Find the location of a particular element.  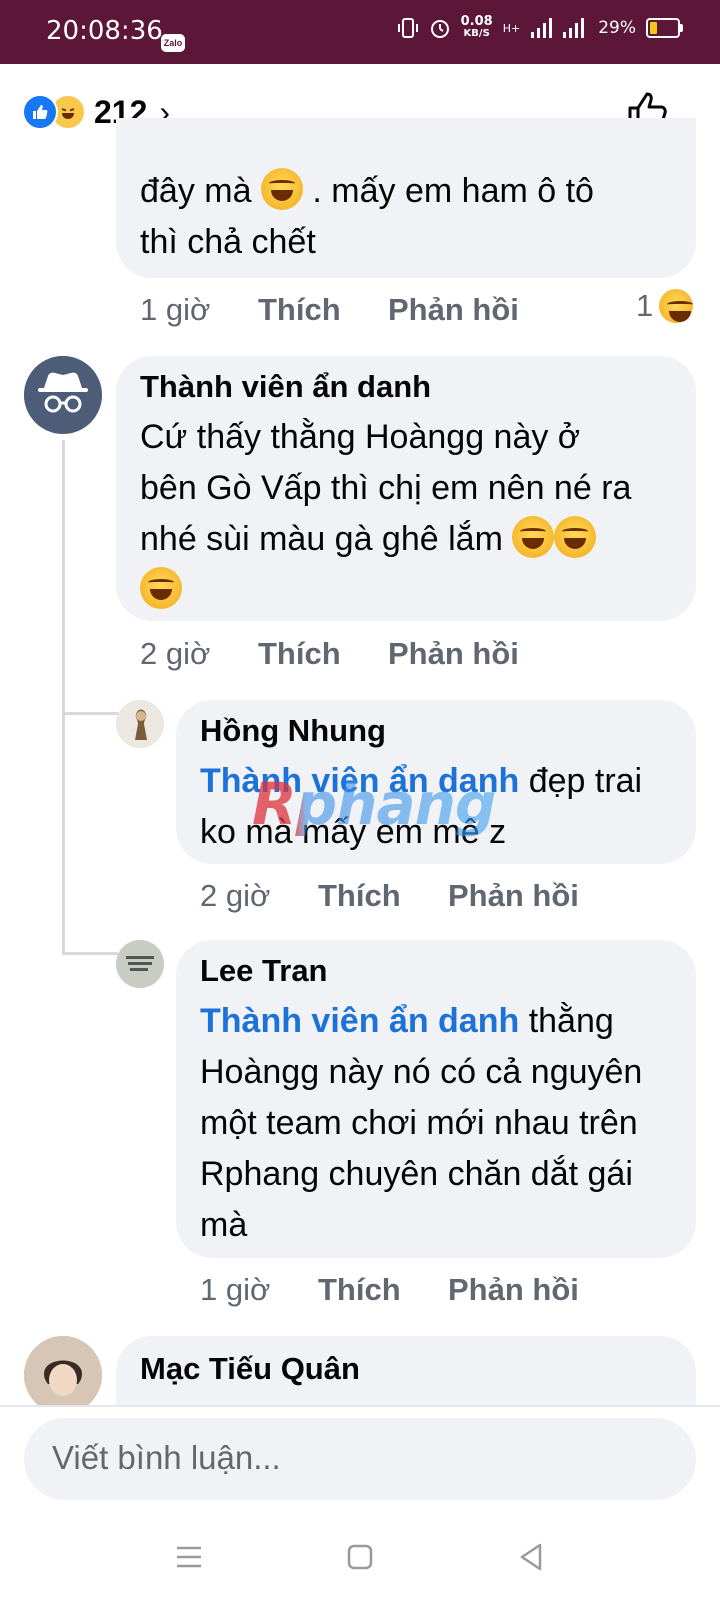

battery-percent: 29% is located at coordinates (617, 28).